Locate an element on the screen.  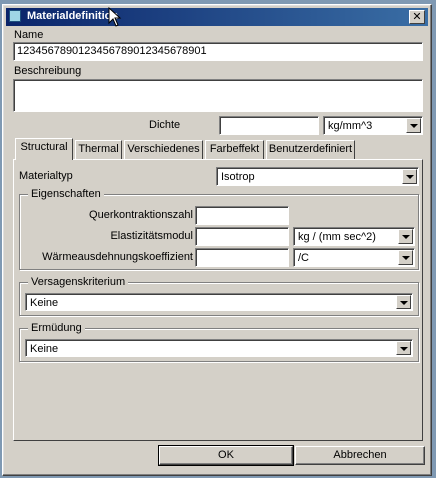
density-unit-select: kg/mm^3 is located at coordinates (373, 125).